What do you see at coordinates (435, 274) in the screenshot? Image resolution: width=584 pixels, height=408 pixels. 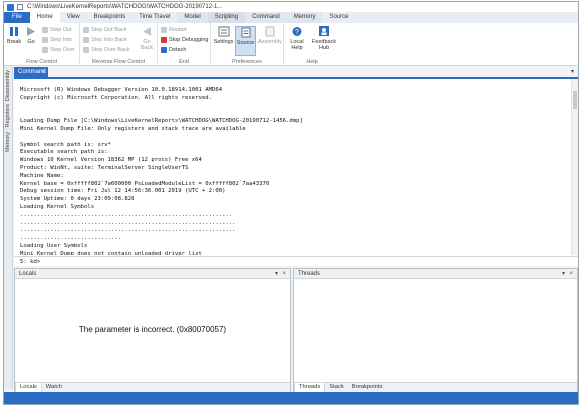 I see `threads-panel-header: Threads ▾ ×` at bounding box center [435, 274].